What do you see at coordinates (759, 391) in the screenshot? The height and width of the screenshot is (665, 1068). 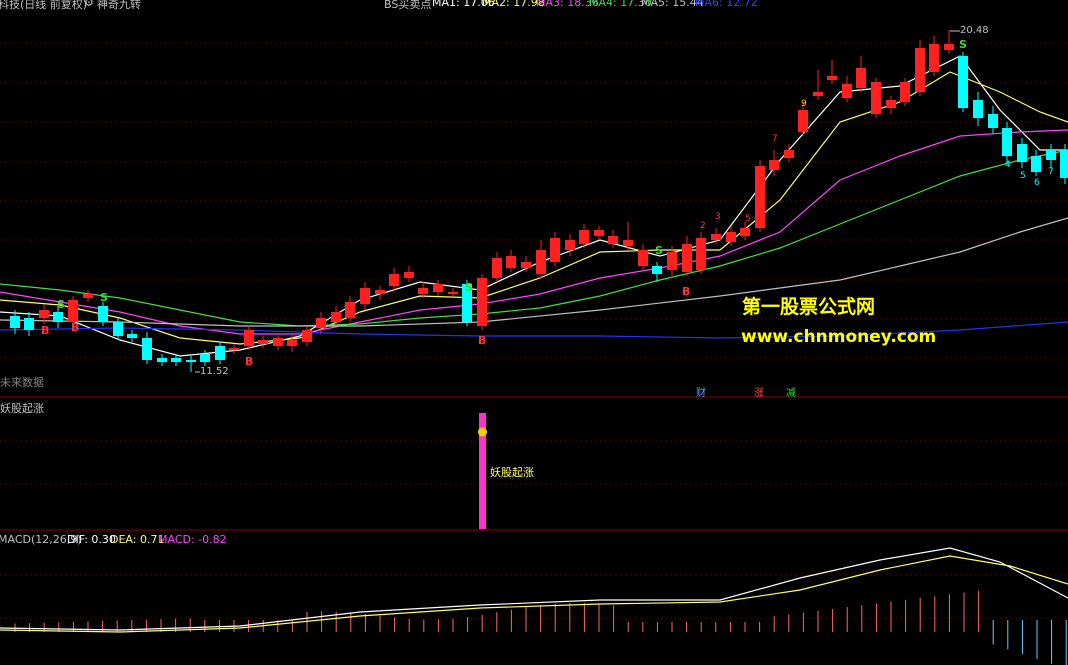 I see `event-marker-zhang: 涨` at bounding box center [759, 391].